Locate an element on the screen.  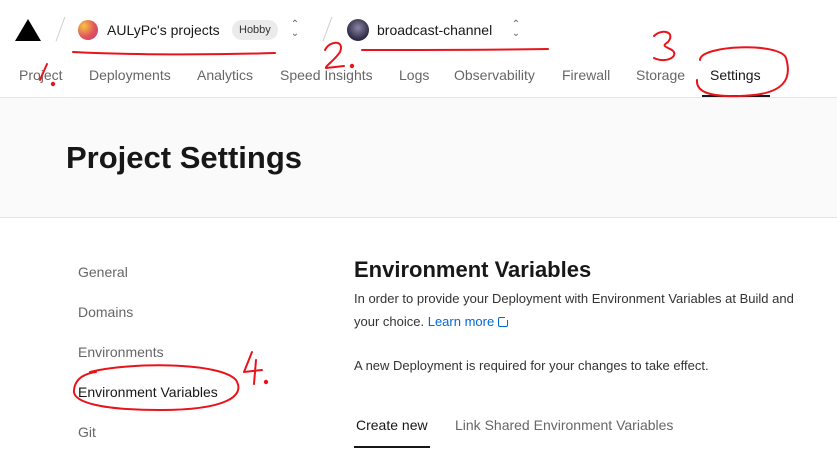
external-link-icon is located at coordinates (504, 321).